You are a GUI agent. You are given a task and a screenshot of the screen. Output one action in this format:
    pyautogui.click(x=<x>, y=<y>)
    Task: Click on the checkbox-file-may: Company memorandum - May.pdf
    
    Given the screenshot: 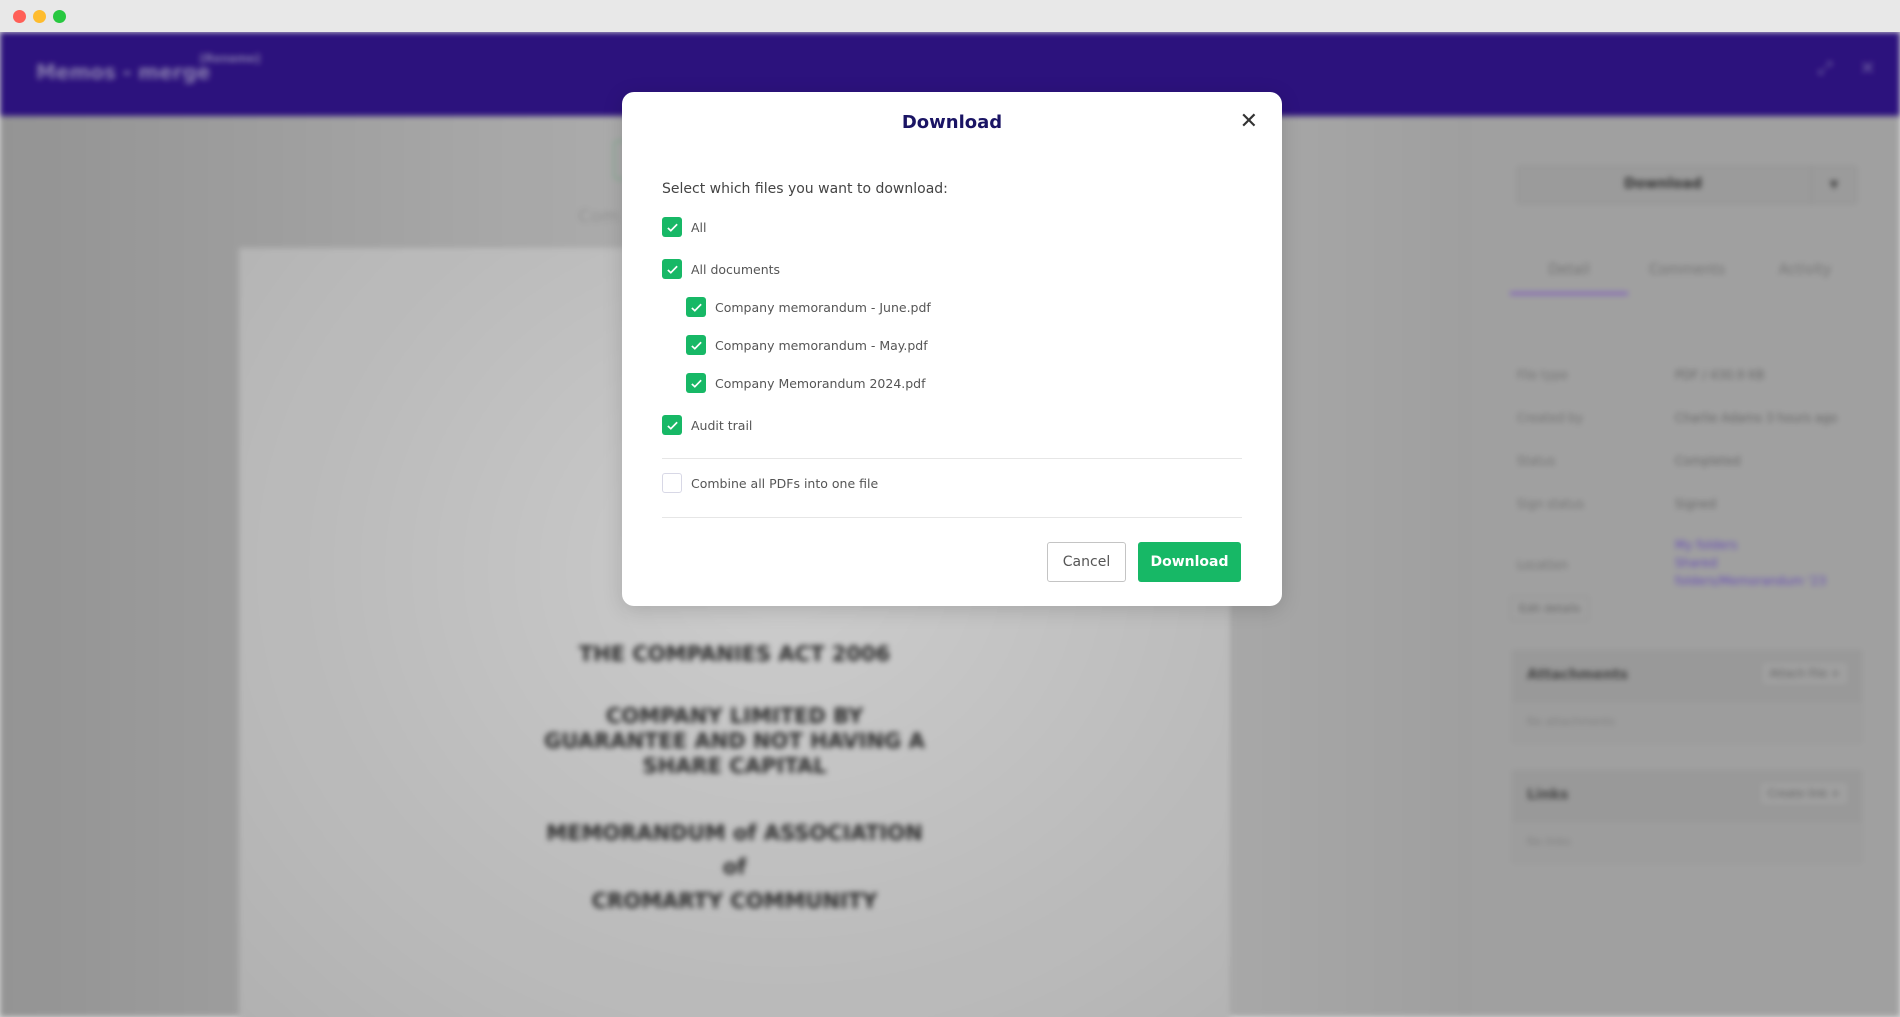 What is the action you would take?
    pyautogui.click(x=807, y=345)
    